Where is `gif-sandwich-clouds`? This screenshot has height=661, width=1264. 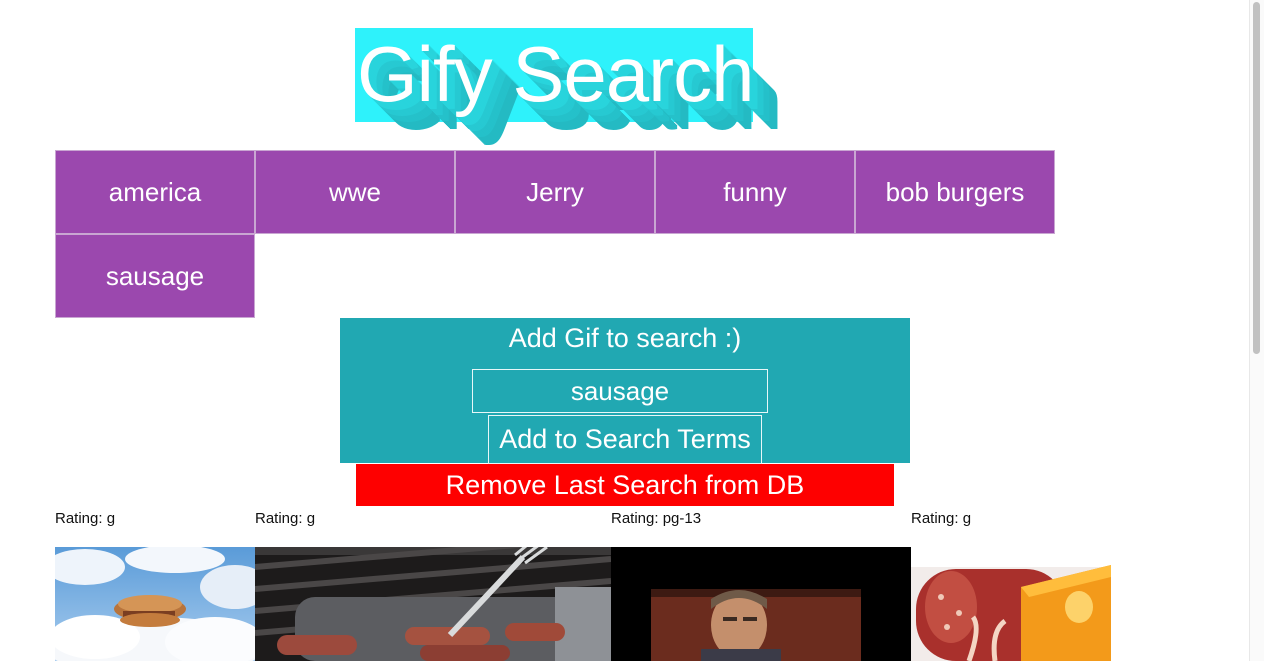
gif-sandwich-clouds is located at coordinates (155, 604).